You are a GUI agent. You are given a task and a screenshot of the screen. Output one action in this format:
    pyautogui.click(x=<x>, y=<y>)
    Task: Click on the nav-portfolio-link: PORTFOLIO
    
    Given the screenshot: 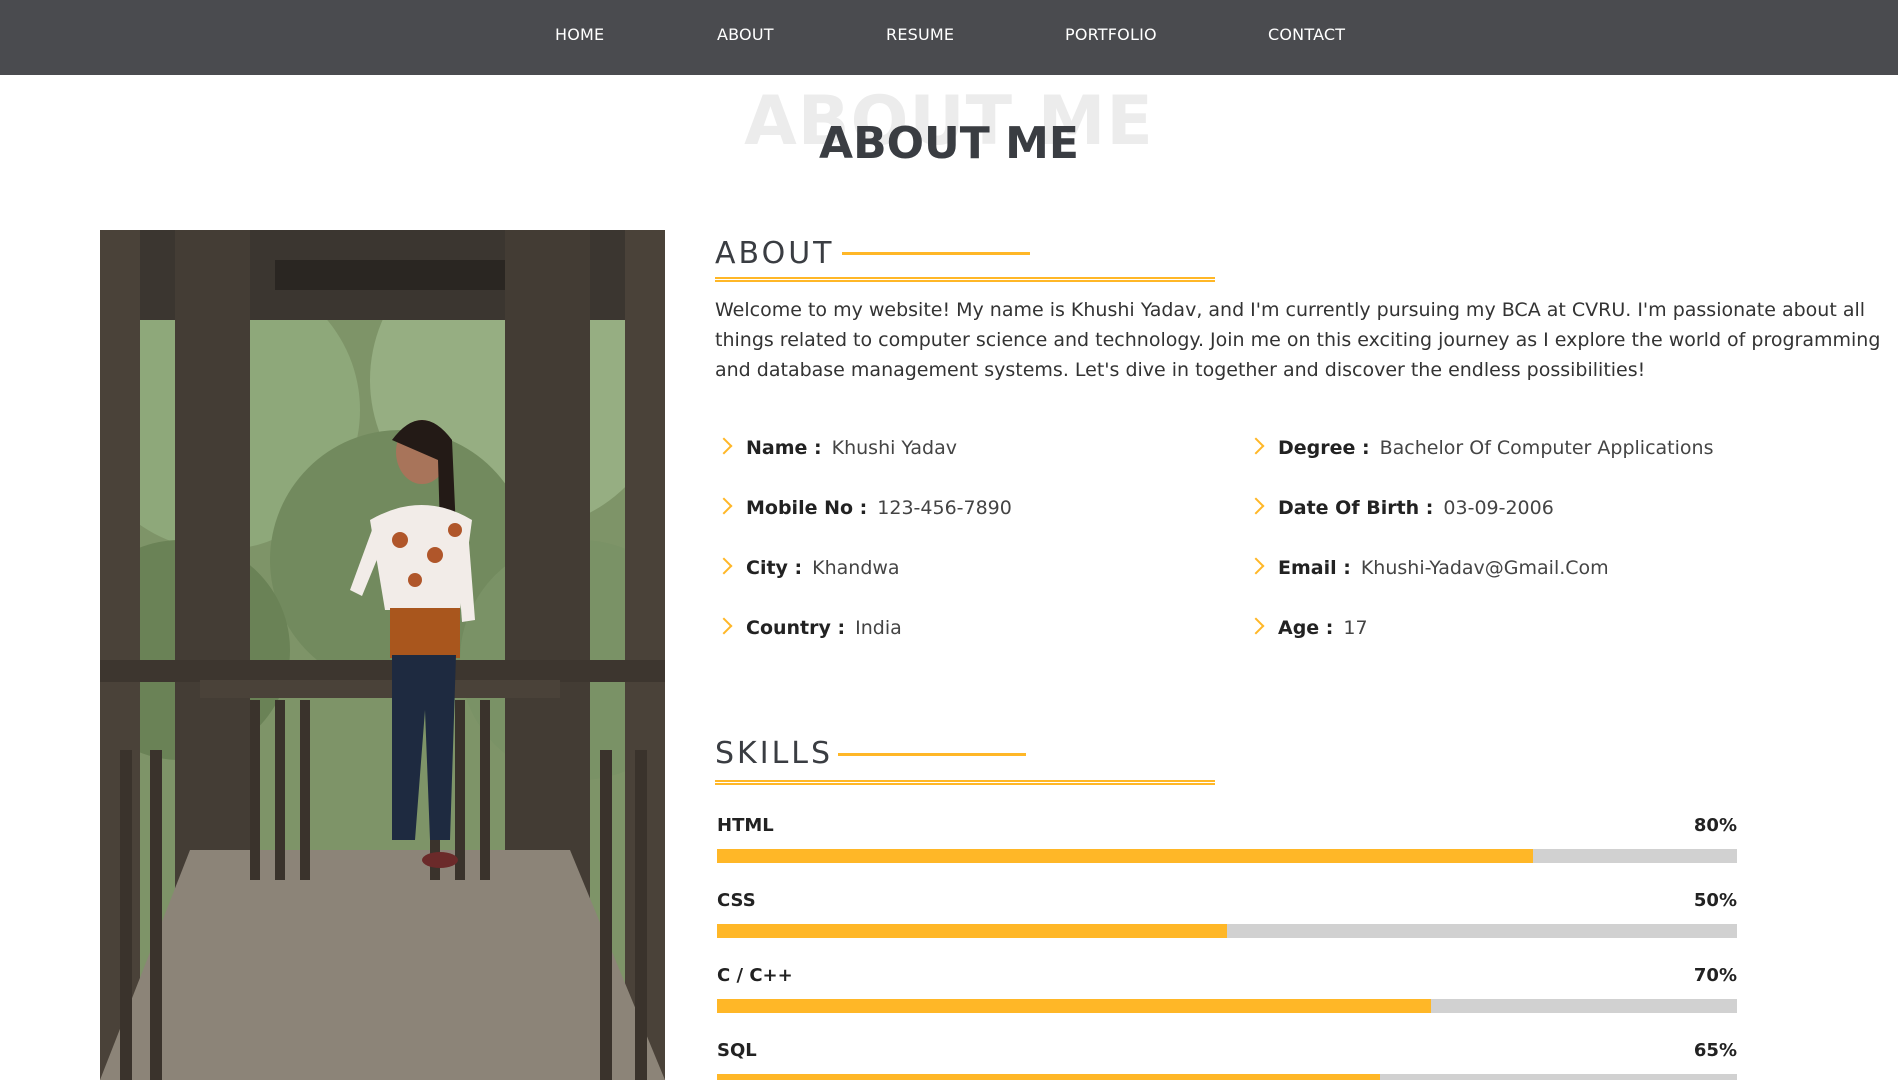 What is the action you would take?
    pyautogui.click(x=1111, y=34)
    